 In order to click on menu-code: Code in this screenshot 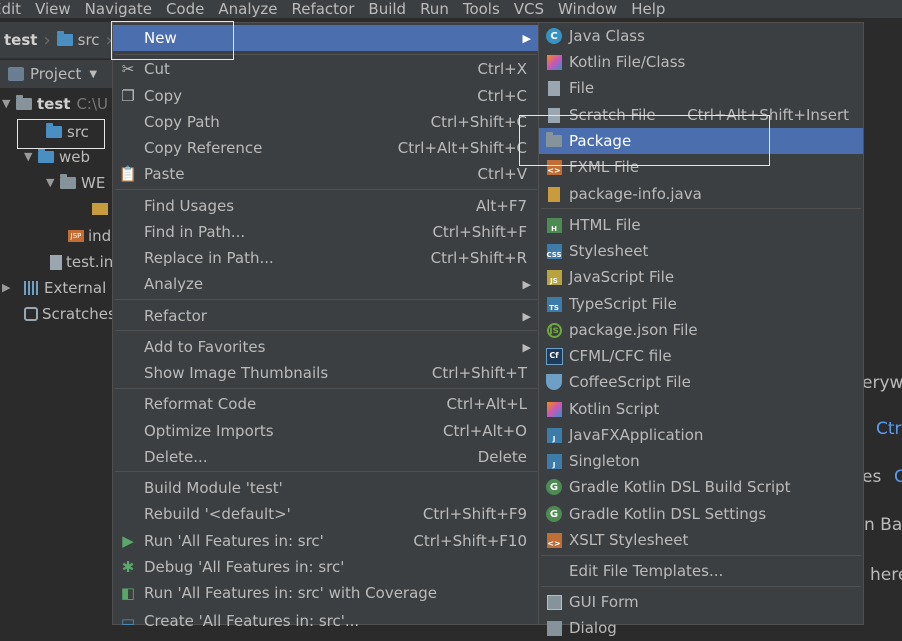, I will do `click(184, 9)`.